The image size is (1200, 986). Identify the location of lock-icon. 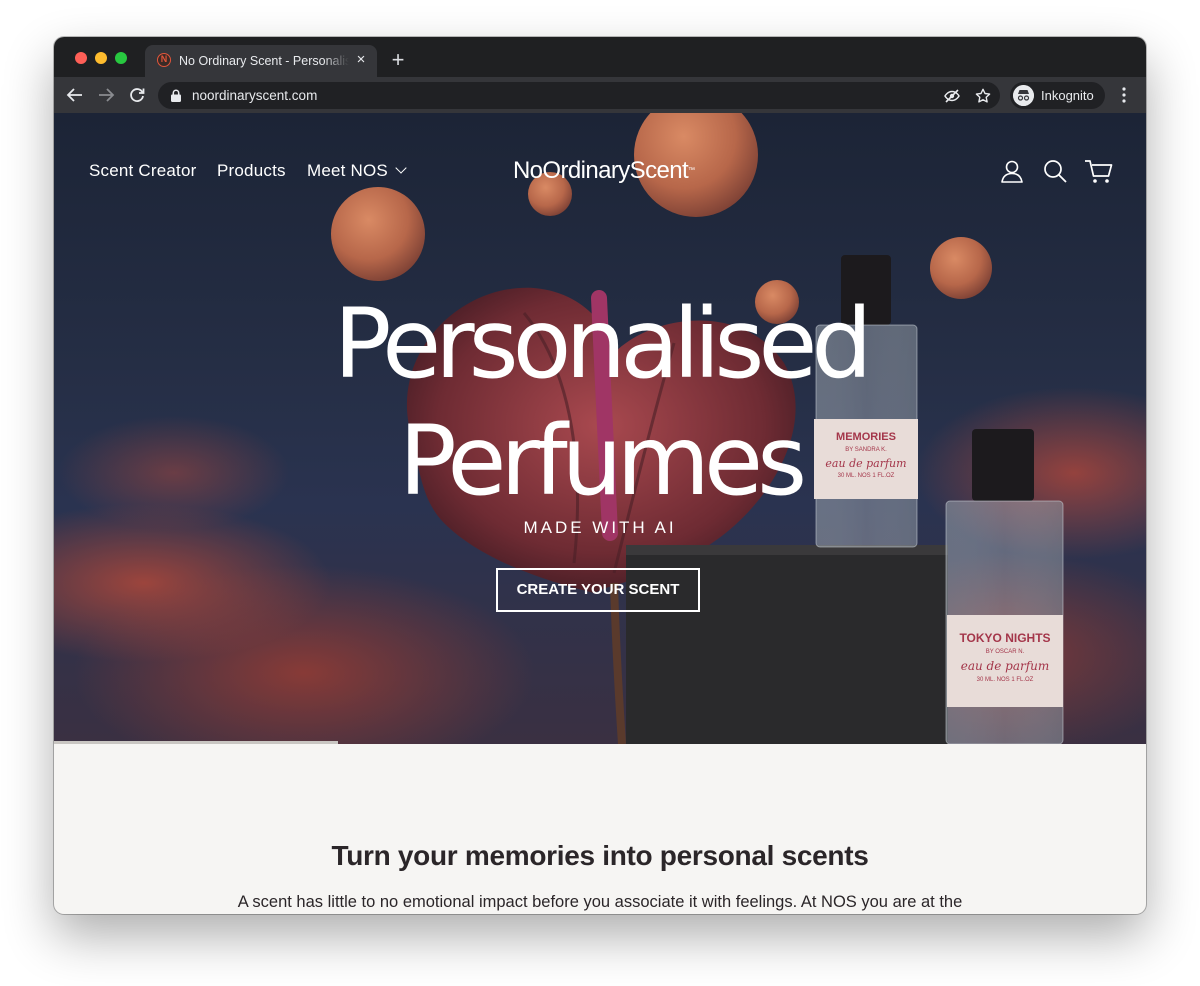
(176, 95).